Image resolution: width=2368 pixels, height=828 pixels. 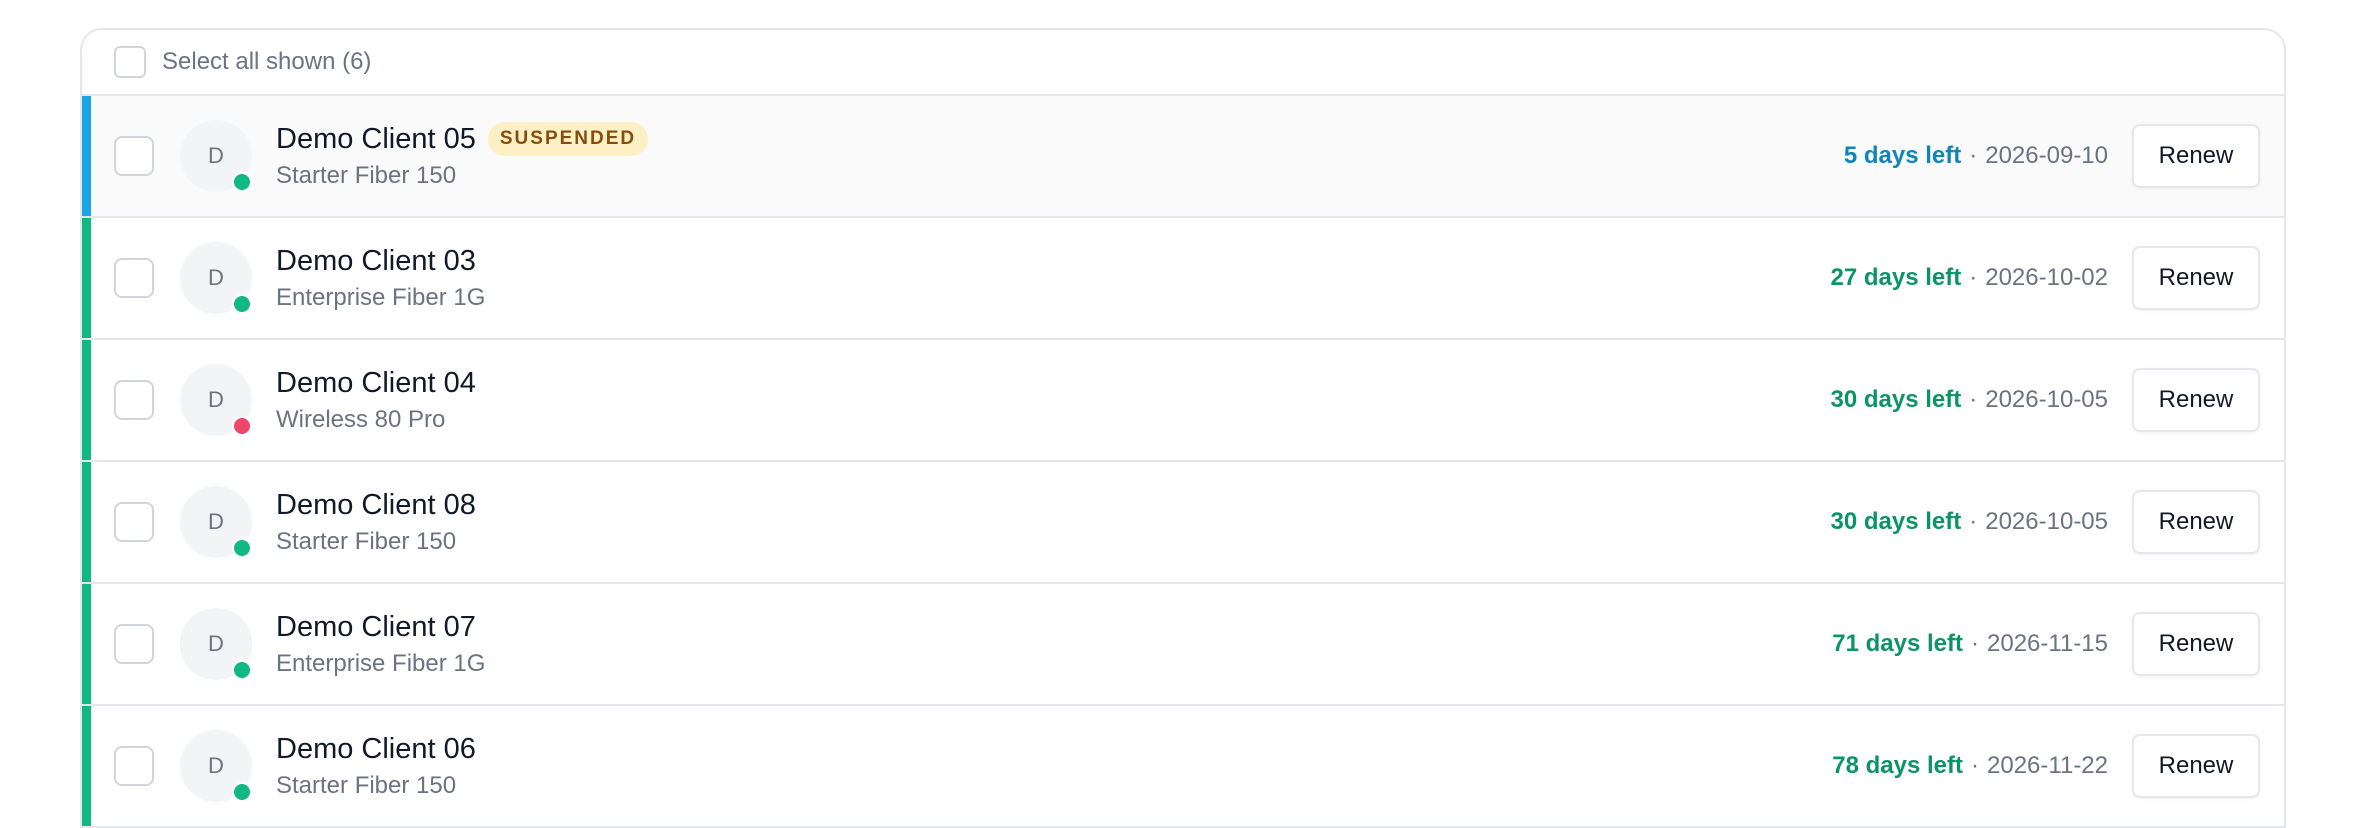 I want to click on client-info: Demo Client 06 Starter Fiber 150, so click(x=376, y=766).